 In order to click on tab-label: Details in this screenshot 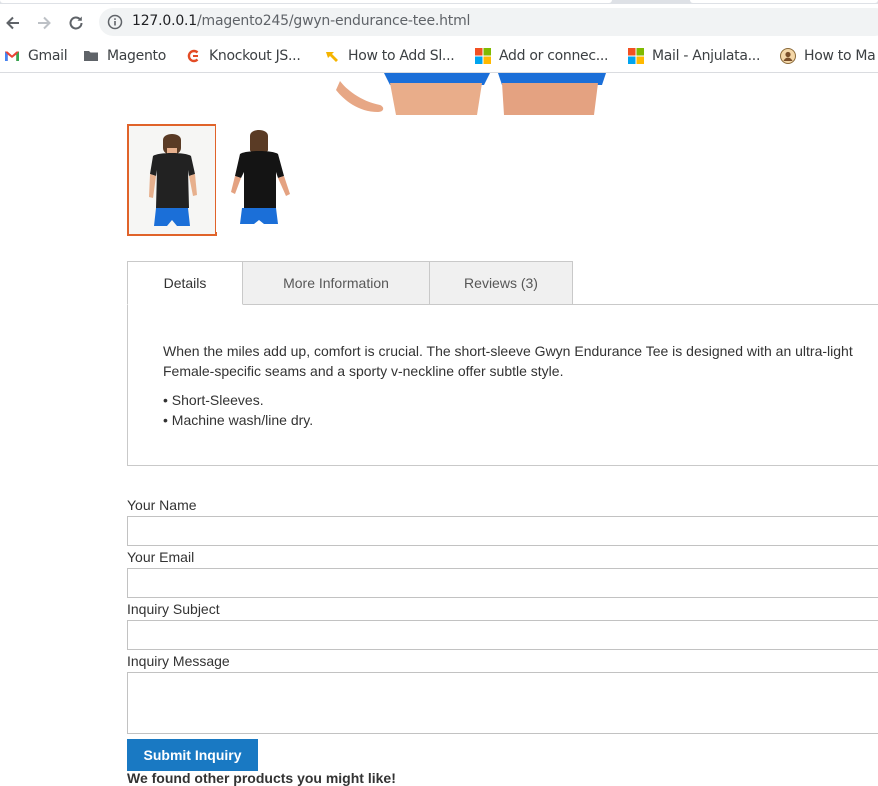, I will do `click(185, 283)`.